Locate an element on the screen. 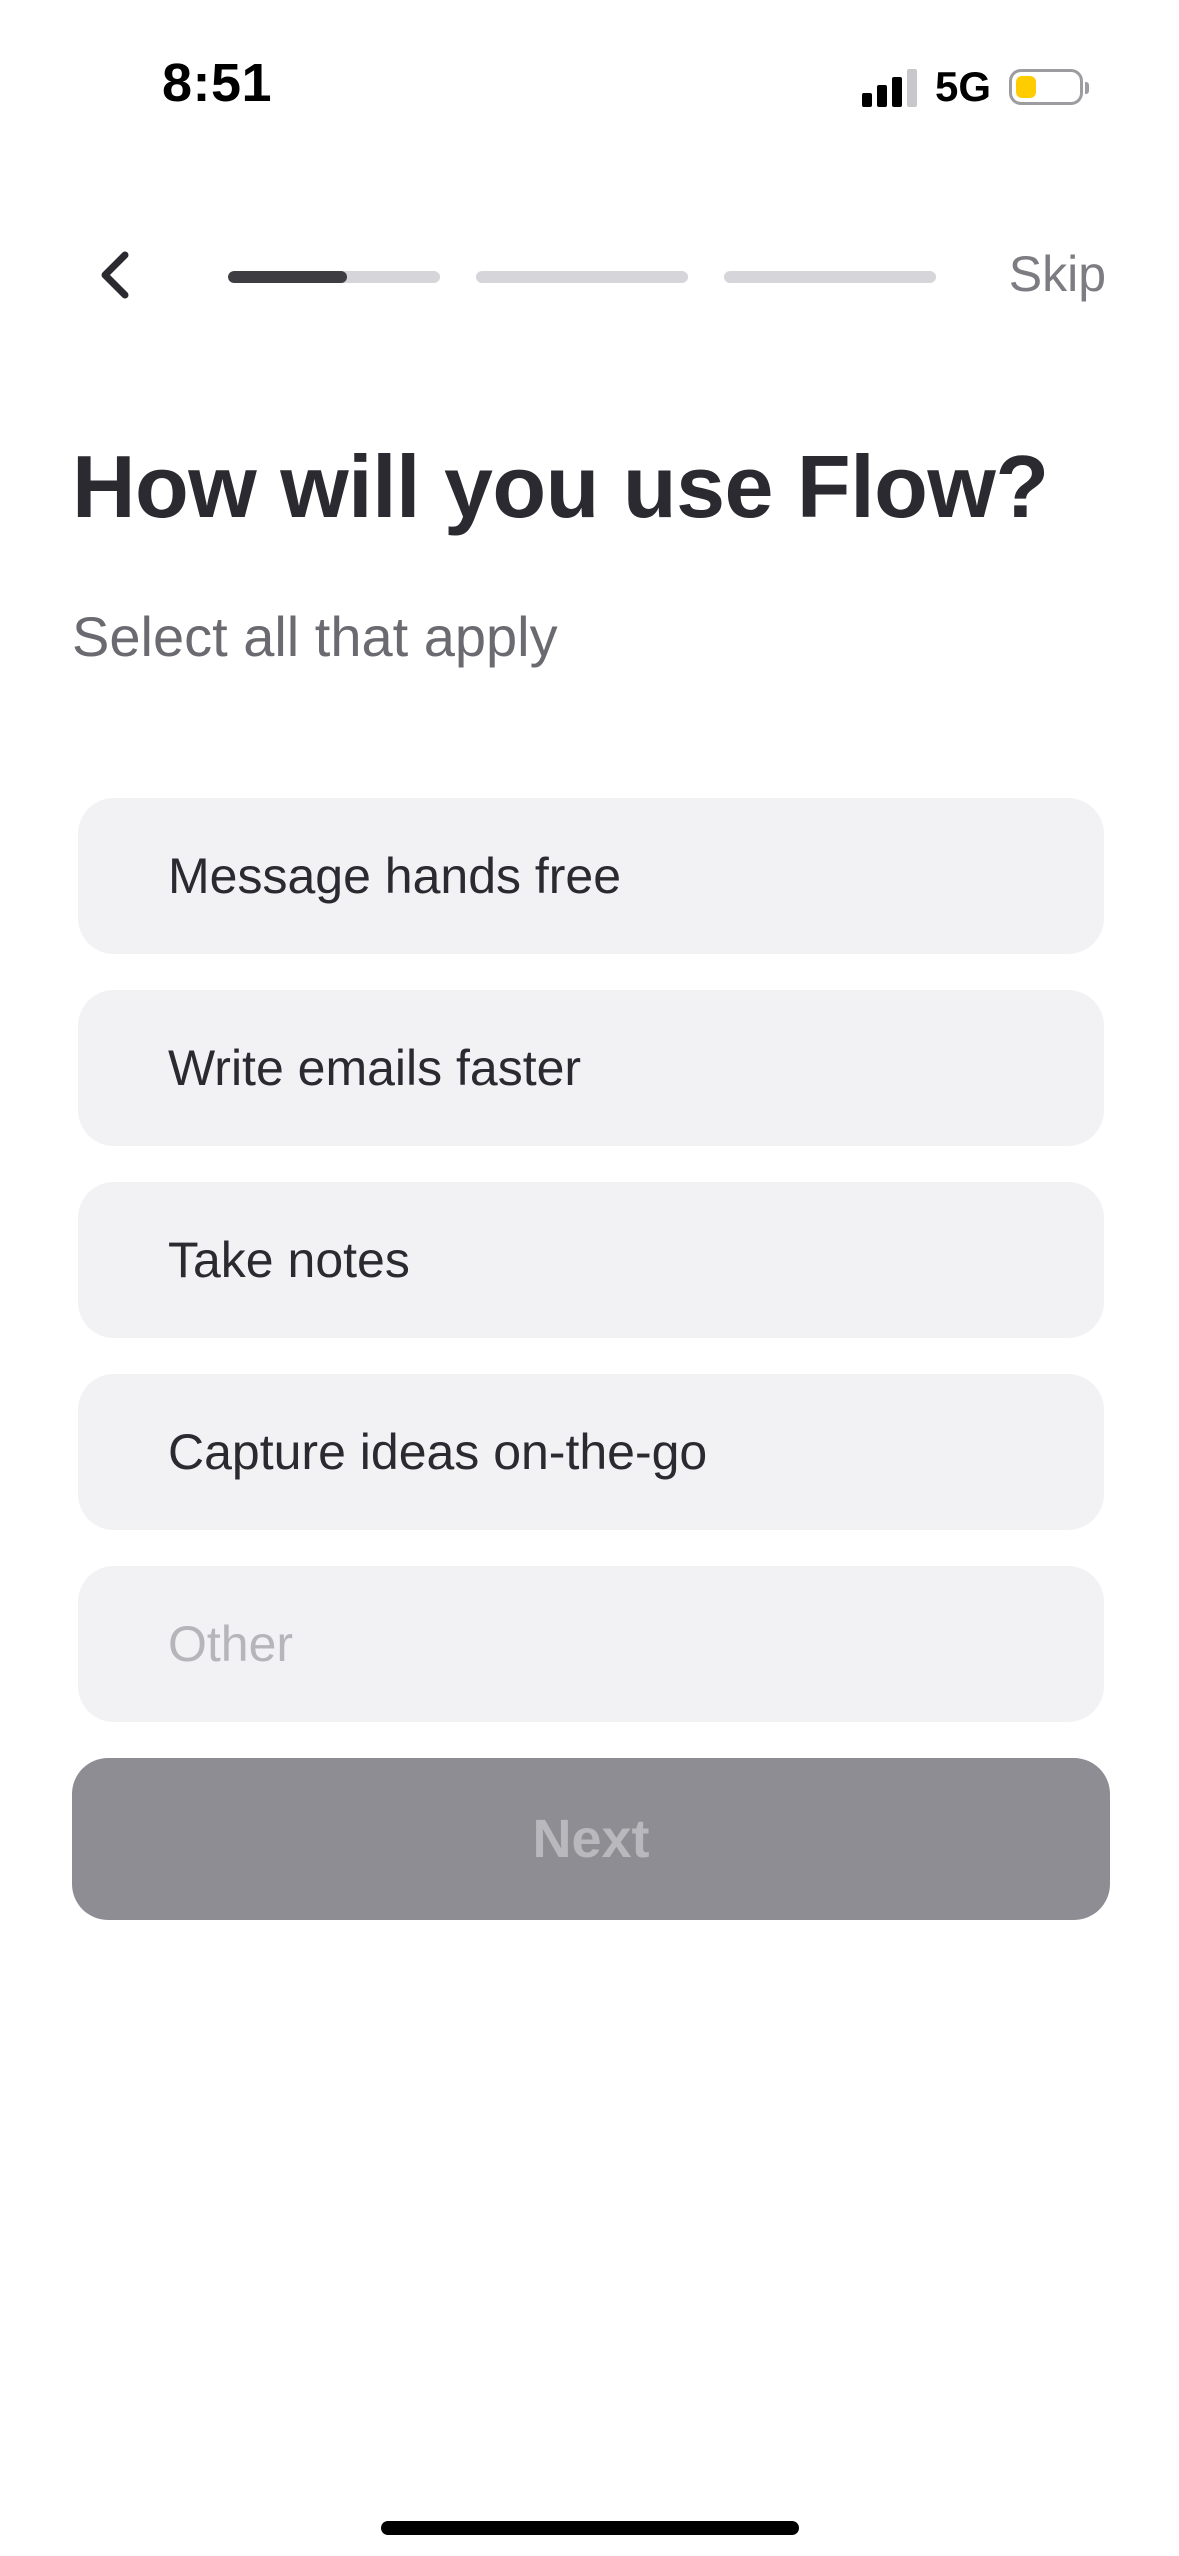 The width and height of the screenshot is (1179, 2556). skip-link: Skip is located at coordinates (1057, 274).